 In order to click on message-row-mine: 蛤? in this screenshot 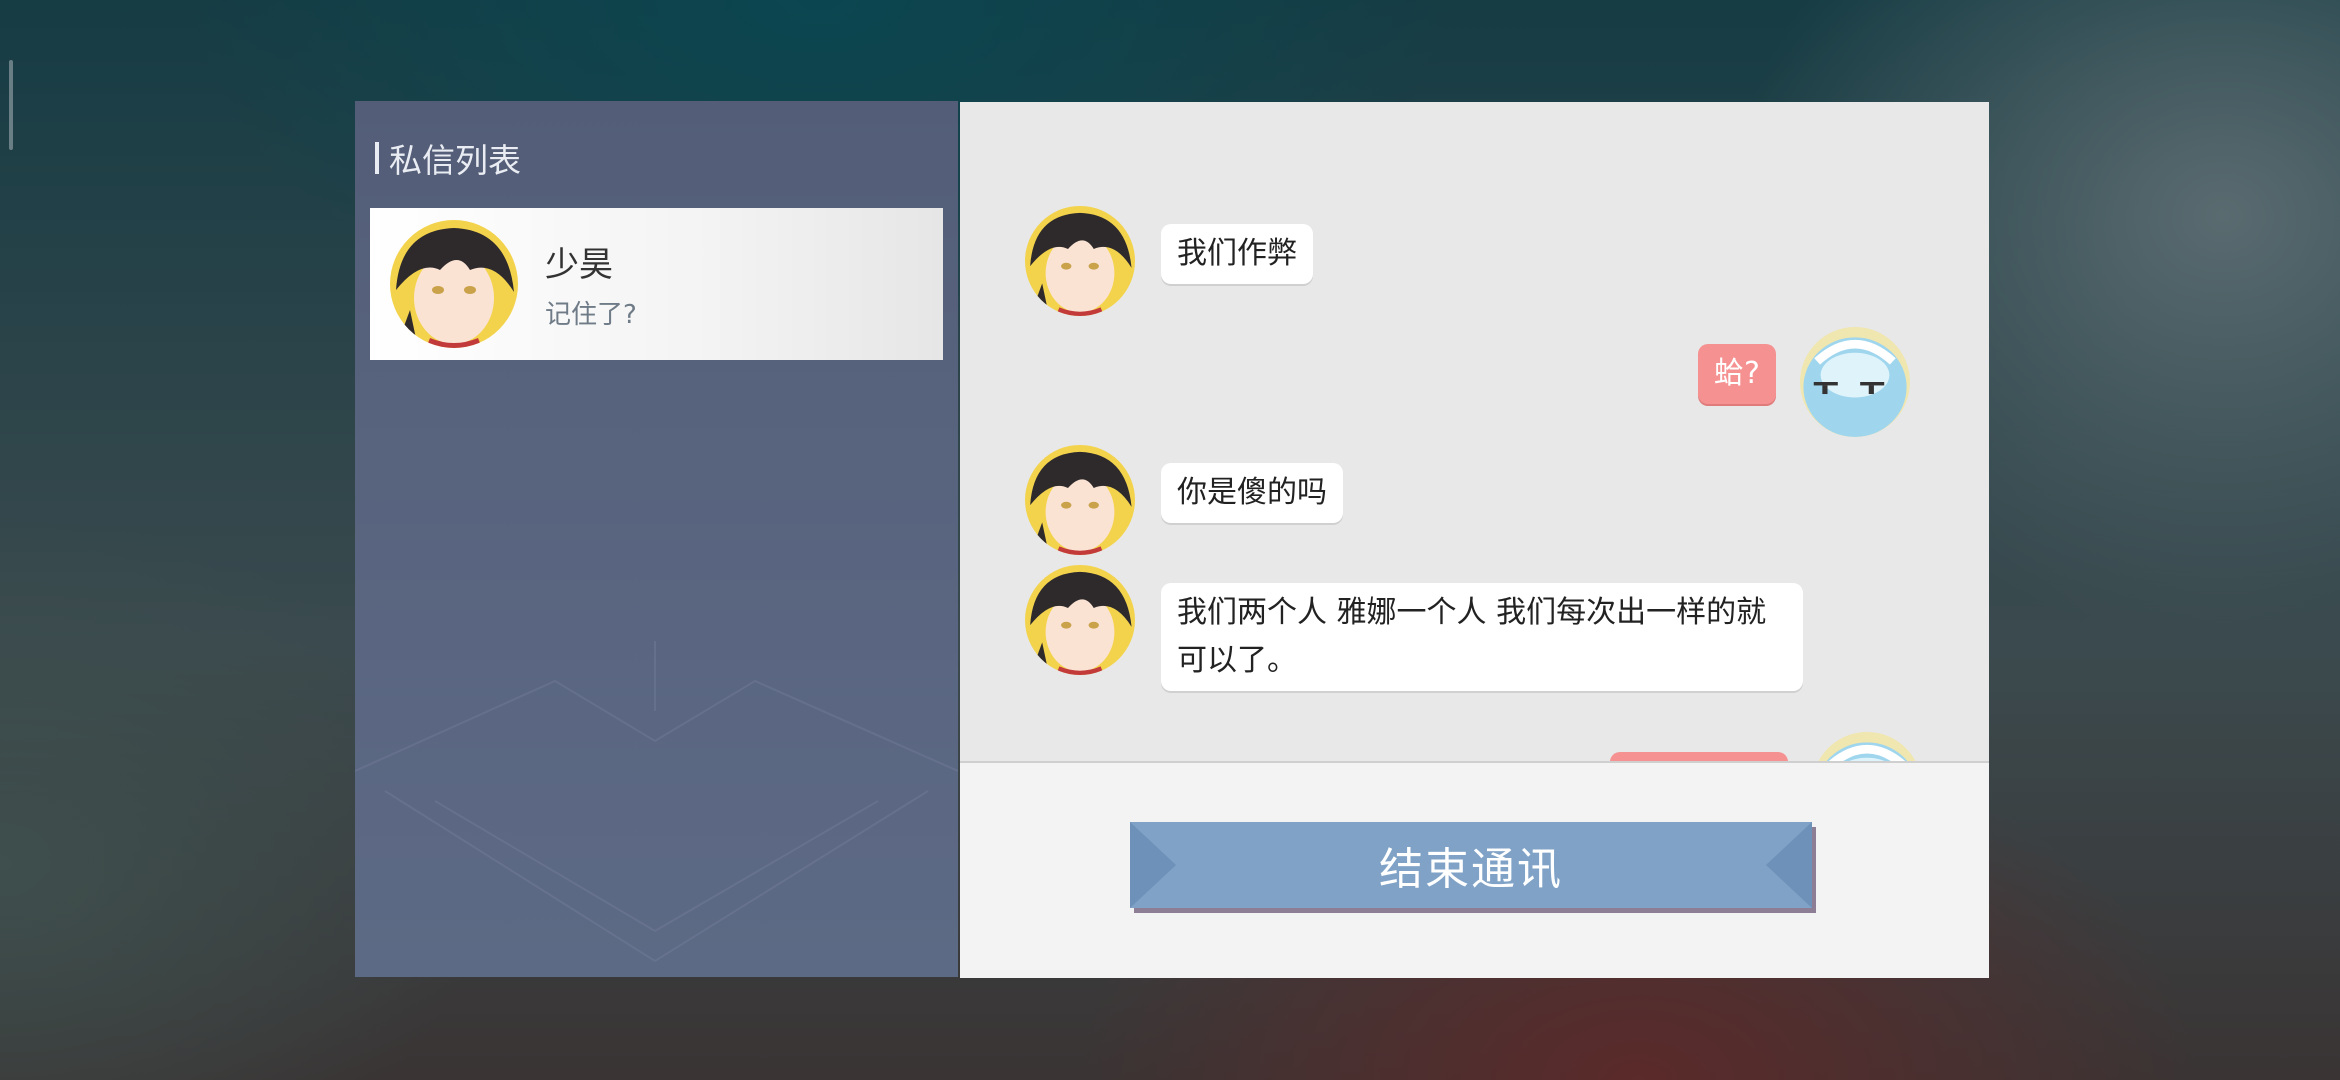, I will do `click(1804, 382)`.